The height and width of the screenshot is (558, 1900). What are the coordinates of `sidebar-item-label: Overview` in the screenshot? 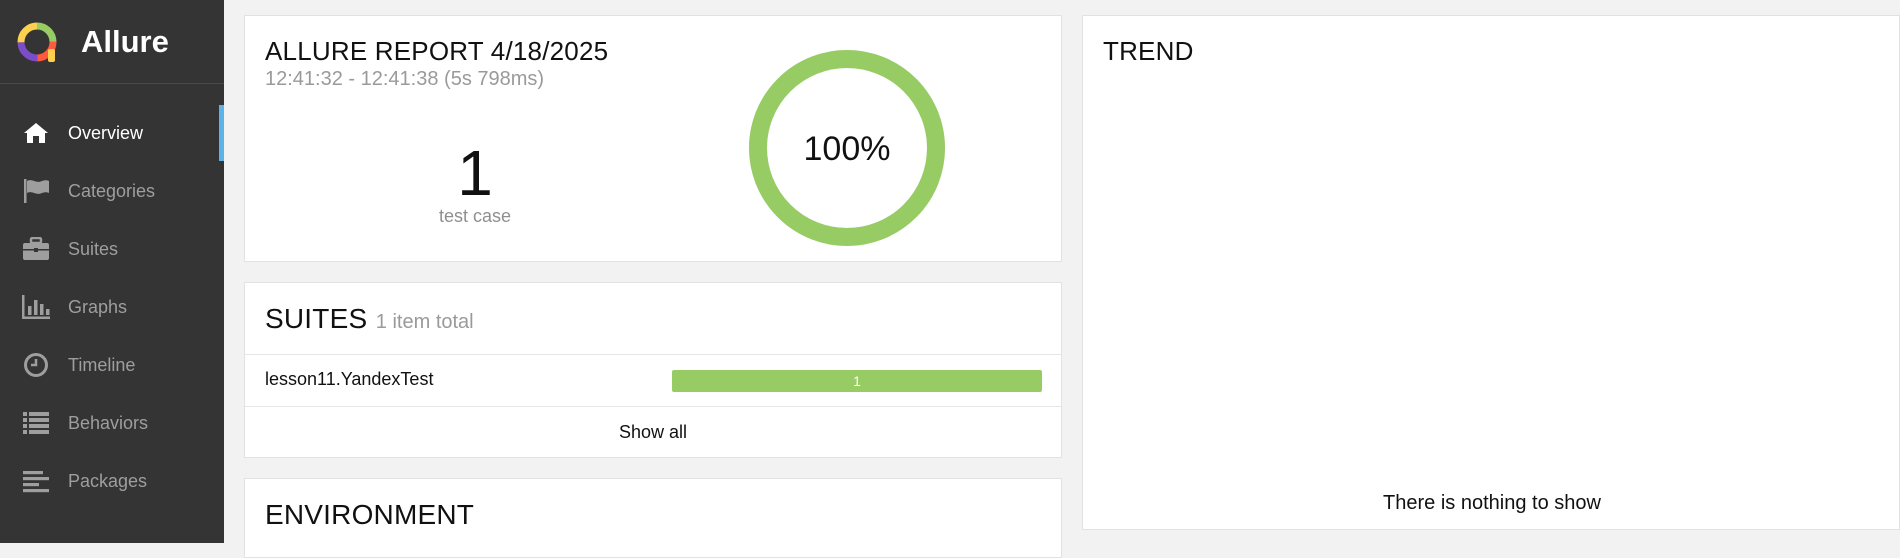 It's located at (106, 132).